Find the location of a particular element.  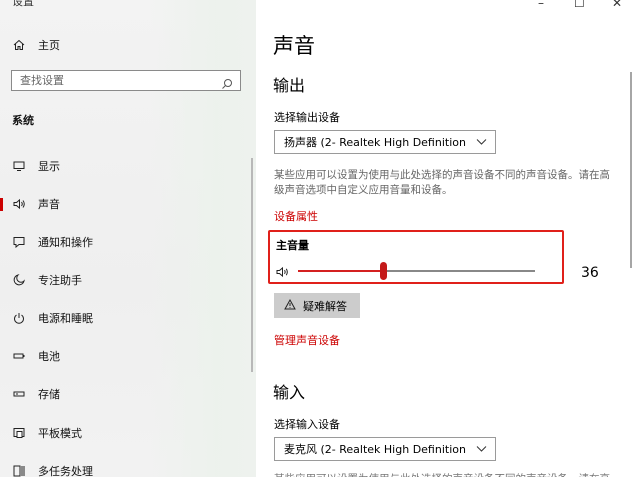

input-heading: 输入 is located at coordinates (289, 392).